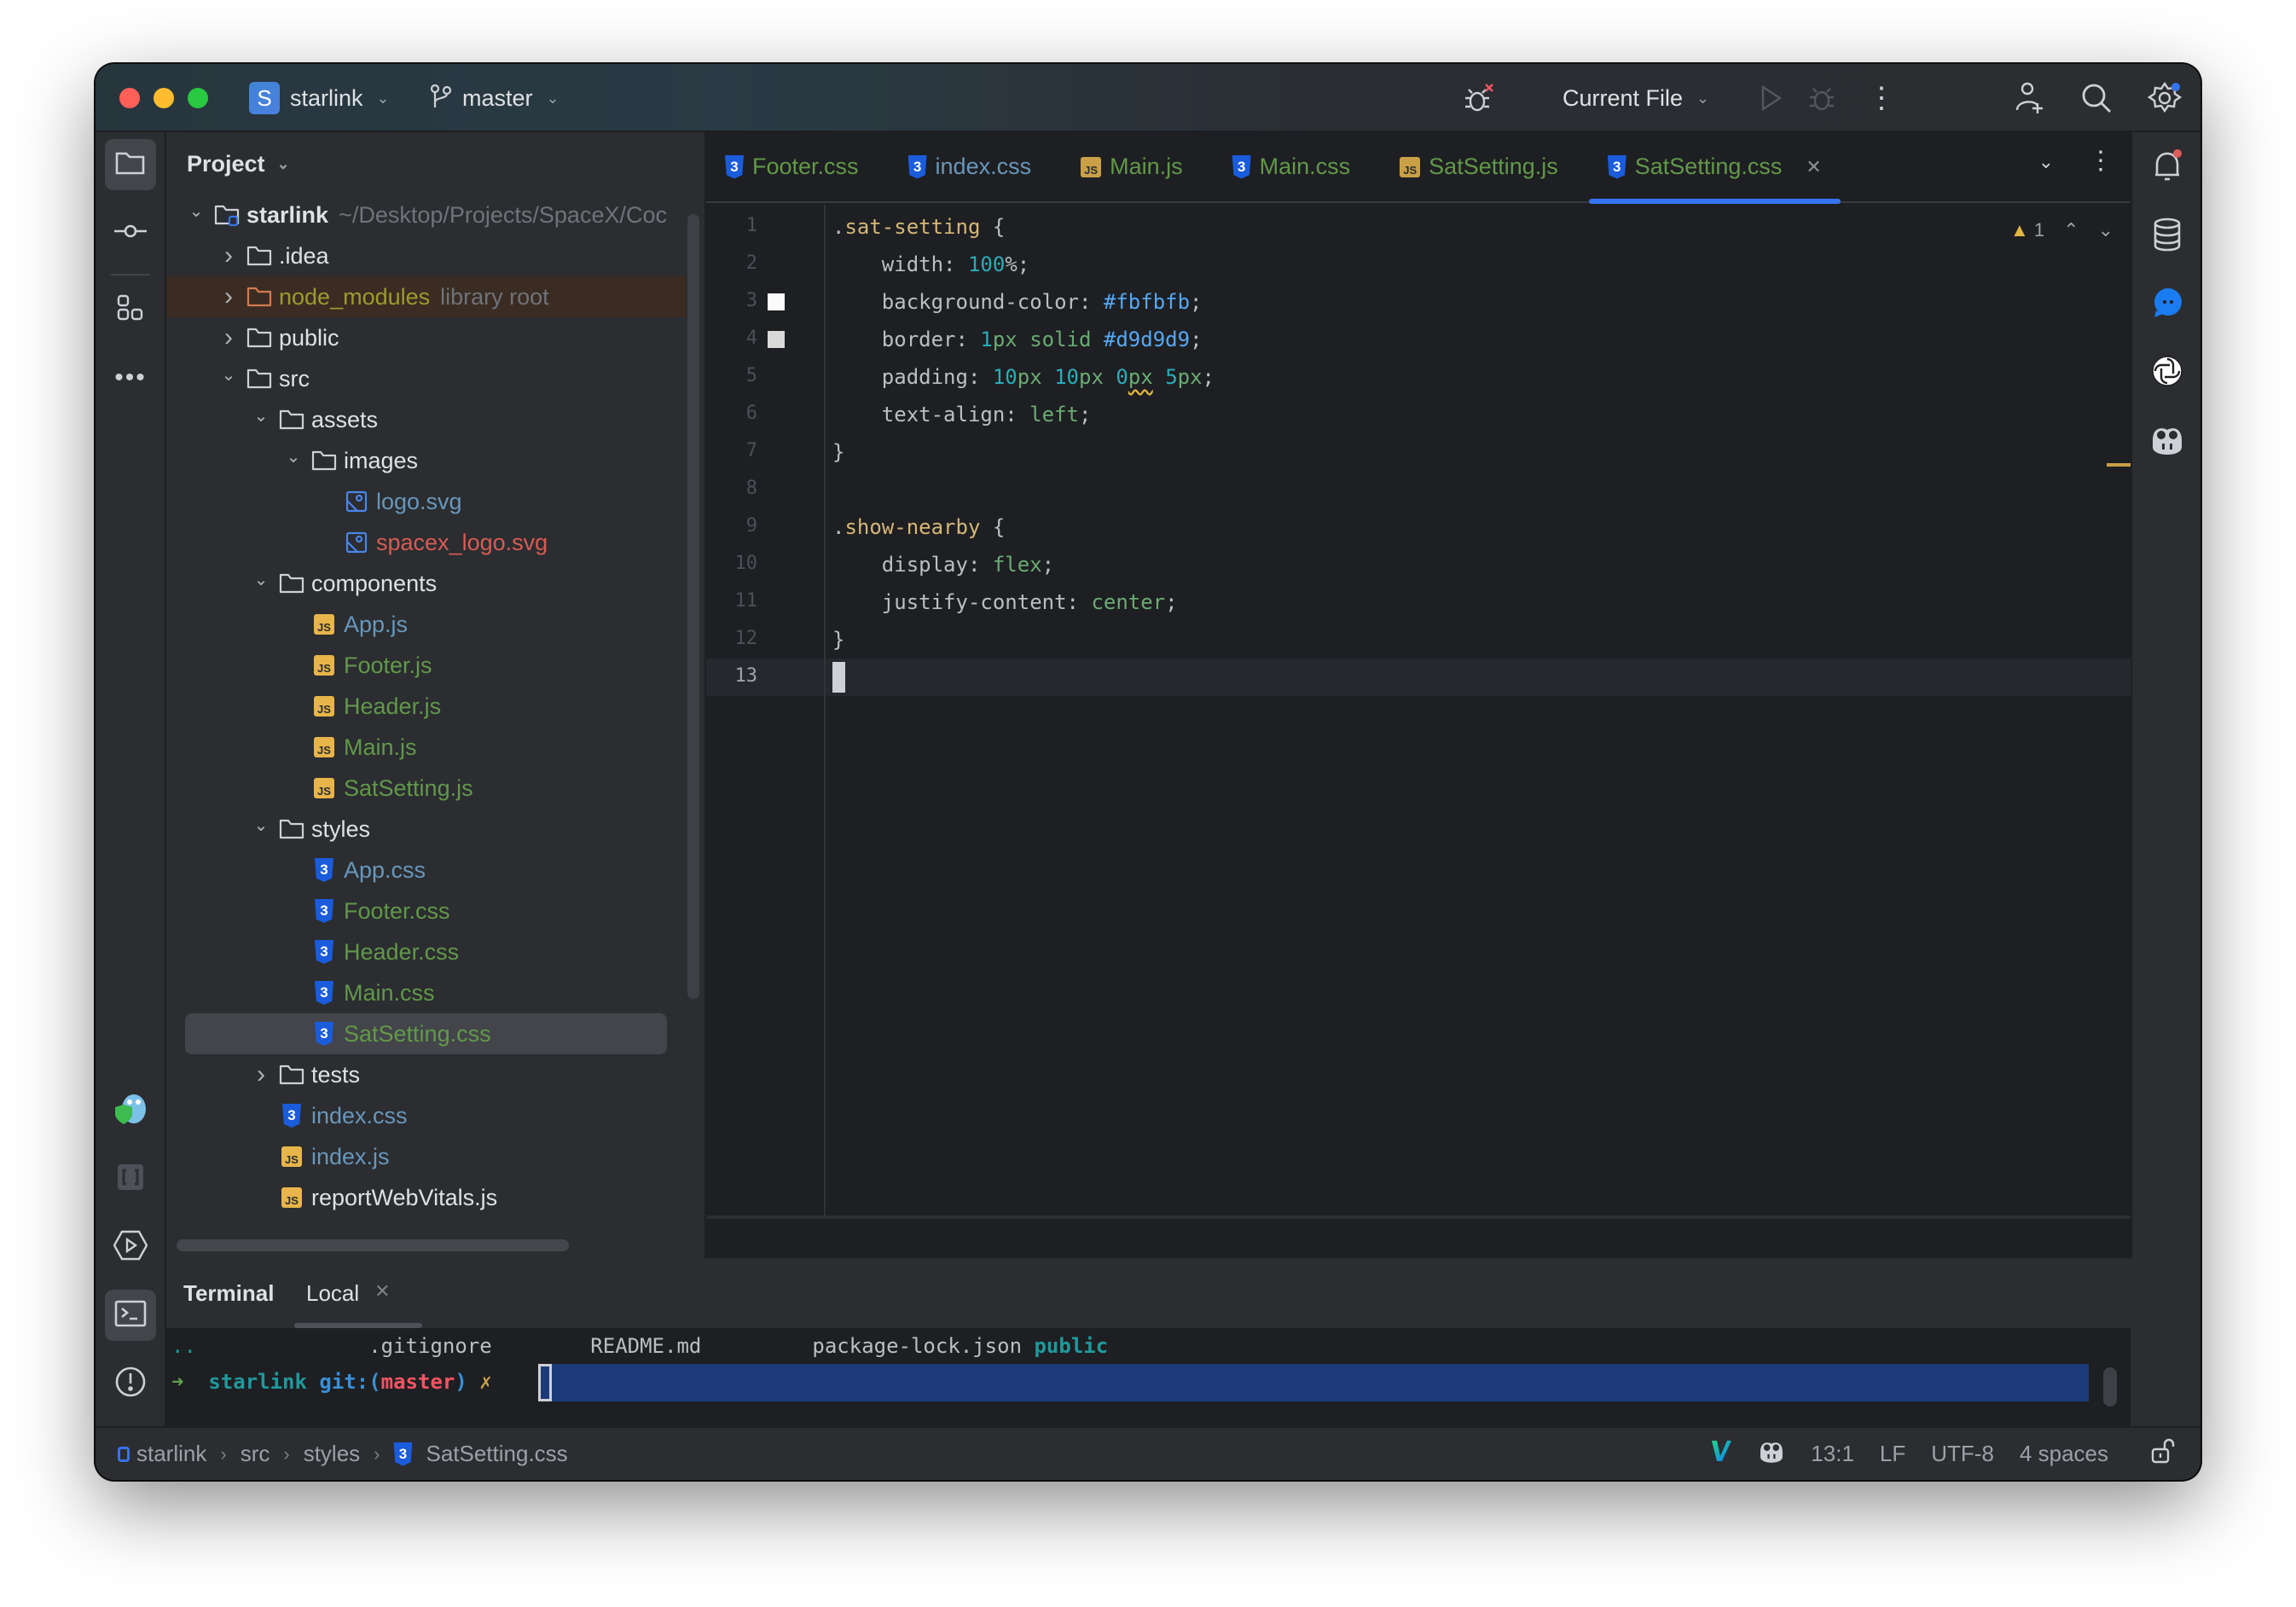 The image size is (2296, 1607). What do you see at coordinates (198, 98) in the screenshot?
I see `maximize-window-button` at bounding box center [198, 98].